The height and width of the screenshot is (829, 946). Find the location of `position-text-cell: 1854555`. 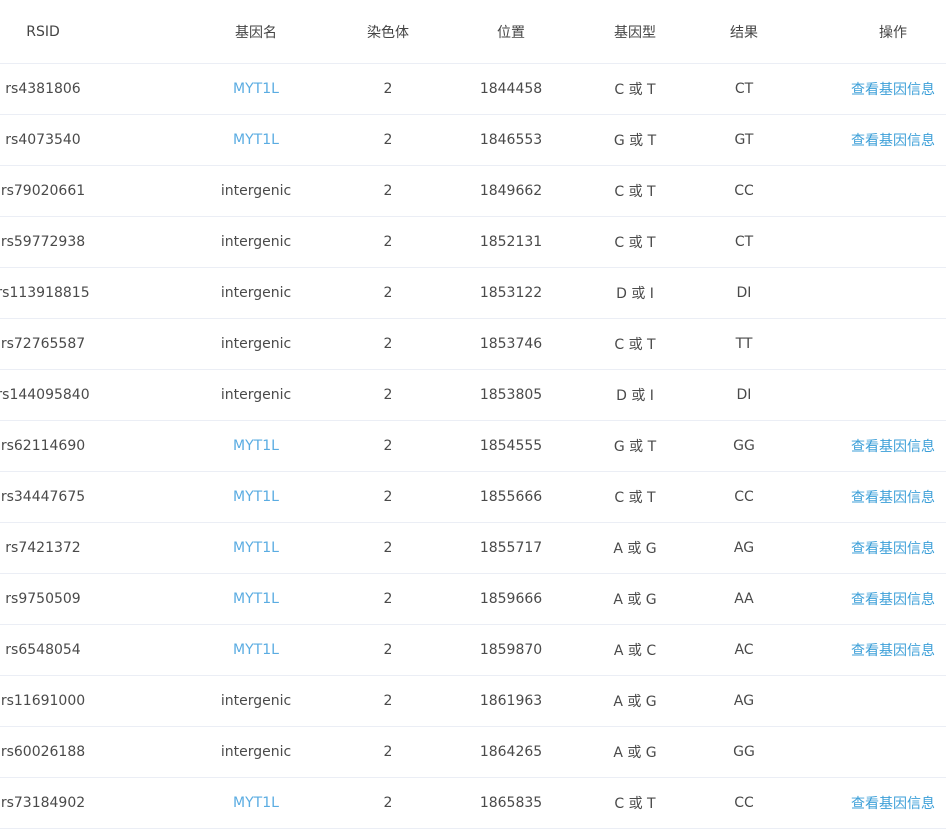

position-text-cell: 1854555 is located at coordinates (511, 446).